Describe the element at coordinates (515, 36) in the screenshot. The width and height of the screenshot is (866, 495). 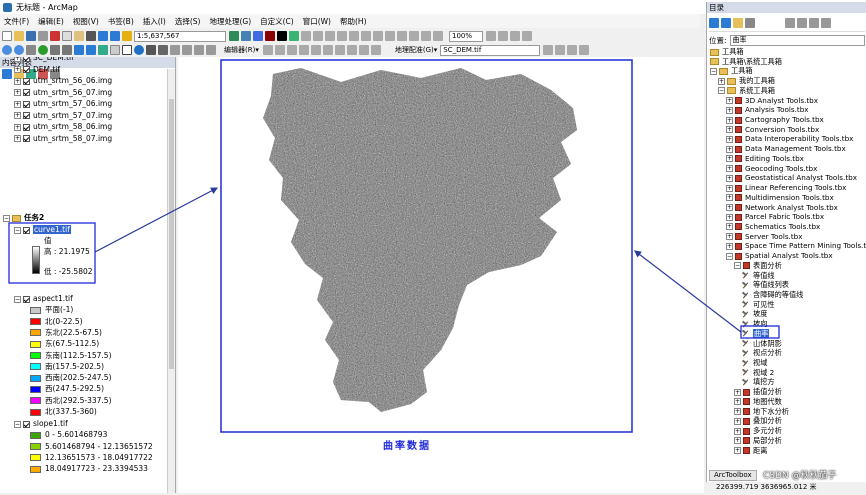
I see `tool-o-icon` at that location.